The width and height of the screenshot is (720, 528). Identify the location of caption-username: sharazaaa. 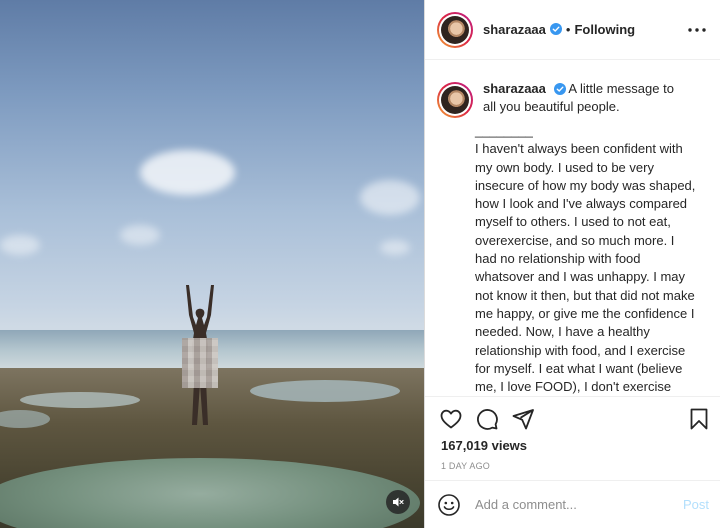
(514, 88).